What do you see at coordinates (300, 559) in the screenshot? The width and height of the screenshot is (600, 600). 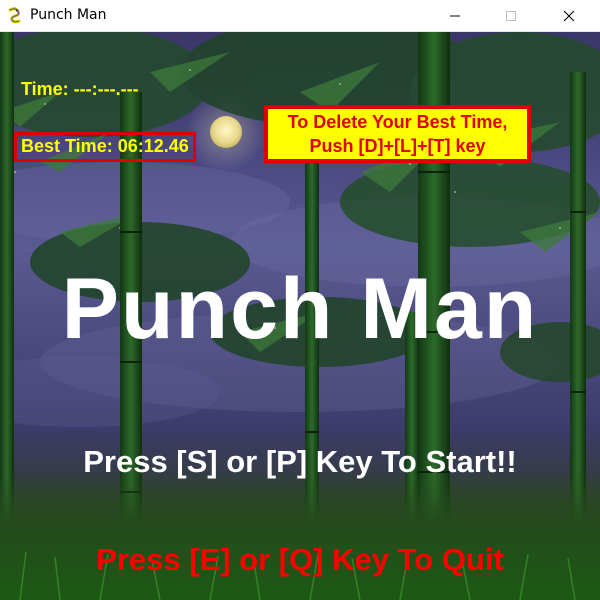 I see `quit-prompt: Press [E] or [Q] Key To Quit` at bounding box center [300, 559].